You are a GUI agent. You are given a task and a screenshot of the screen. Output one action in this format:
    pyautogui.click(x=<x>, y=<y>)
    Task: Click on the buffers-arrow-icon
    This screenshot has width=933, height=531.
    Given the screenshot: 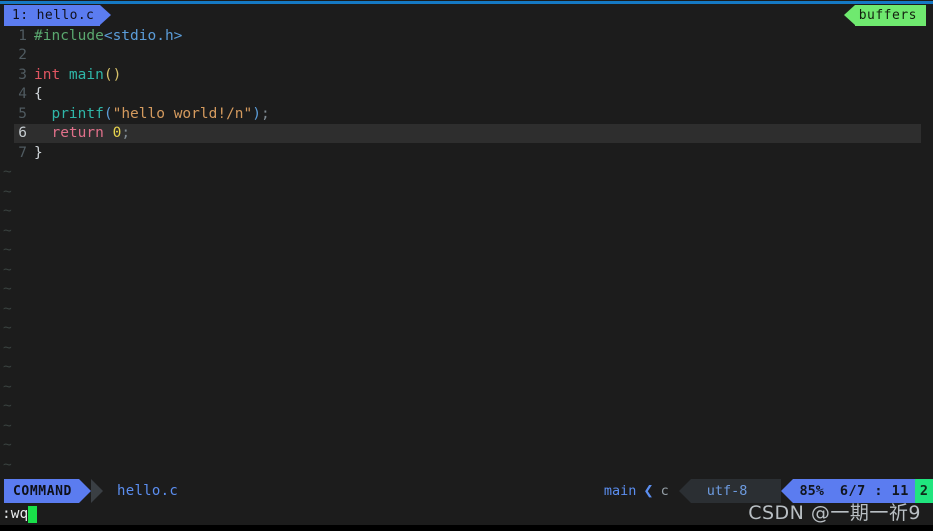 What is the action you would take?
    pyautogui.click(x=849, y=15)
    